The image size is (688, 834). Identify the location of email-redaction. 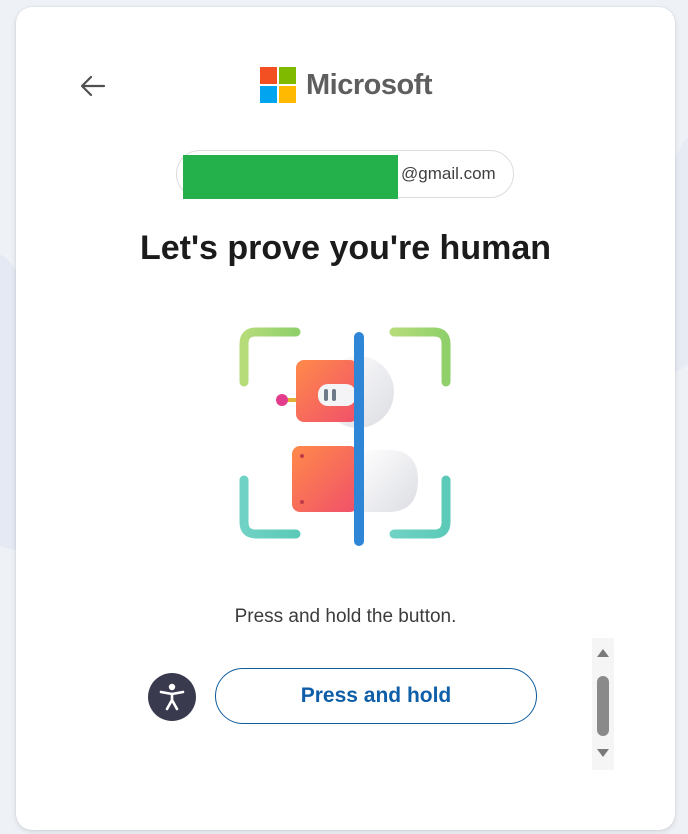
(290, 177).